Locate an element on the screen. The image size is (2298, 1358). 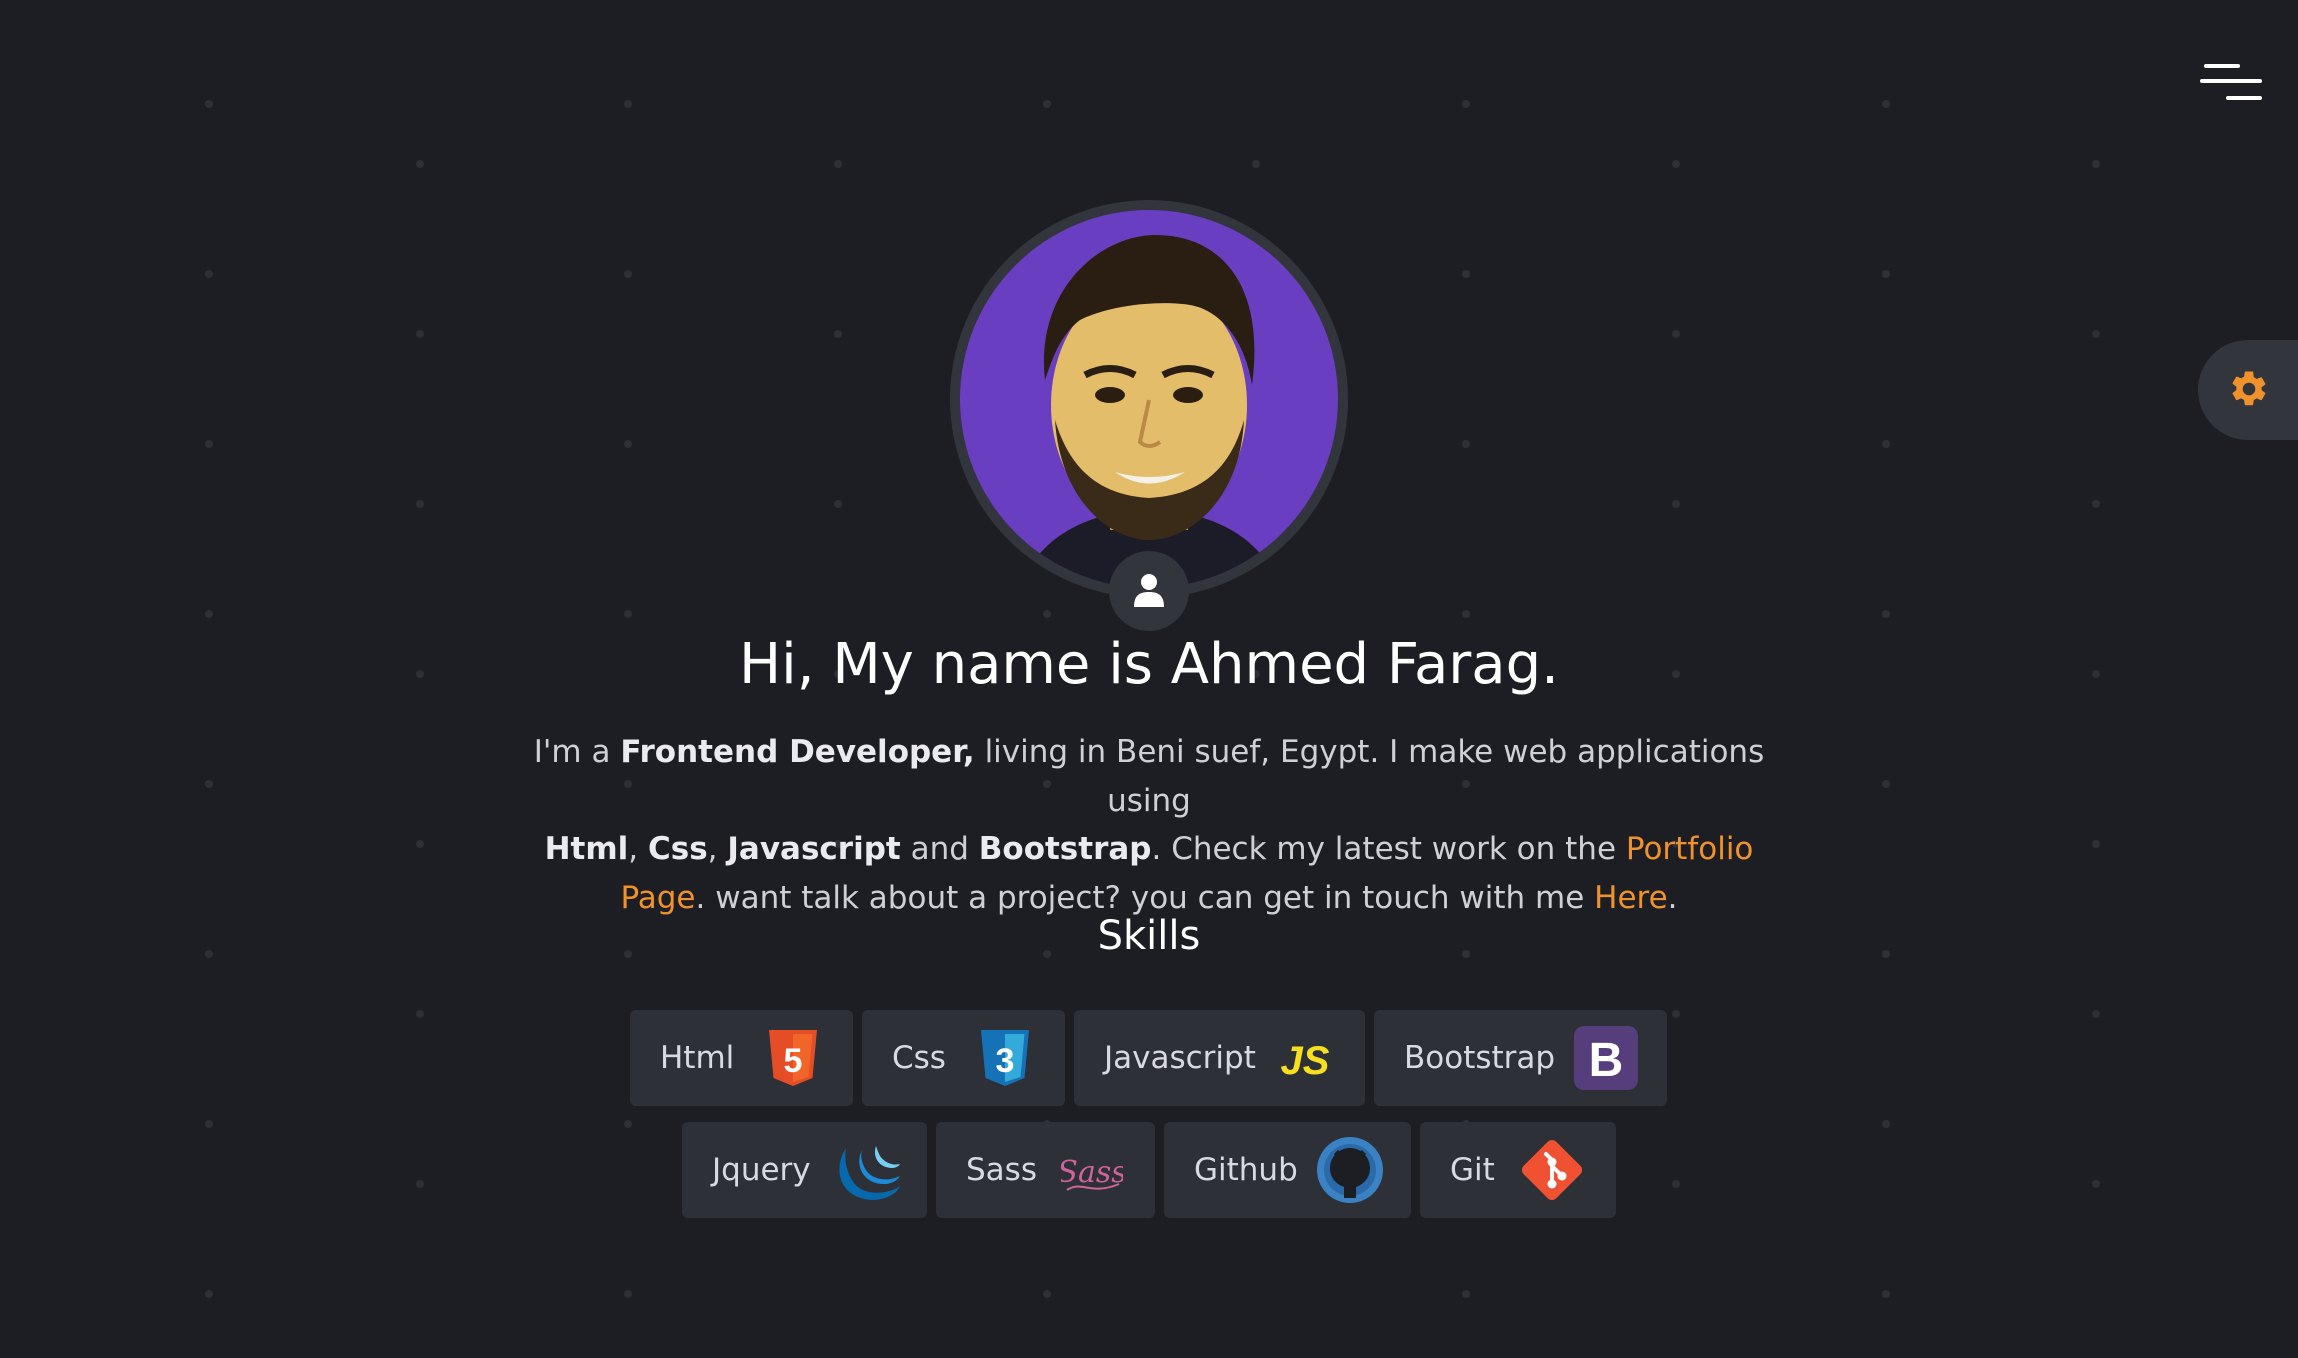
settings-button is located at coordinates (2248, 390).